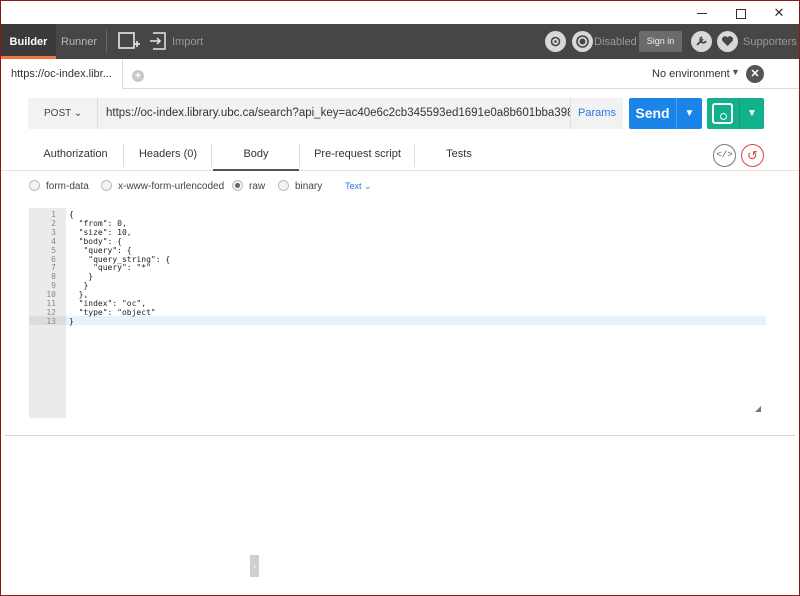 This screenshot has height=596, width=800. Describe the element at coordinates (51, 321) in the screenshot. I see `line-number: 13` at that location.